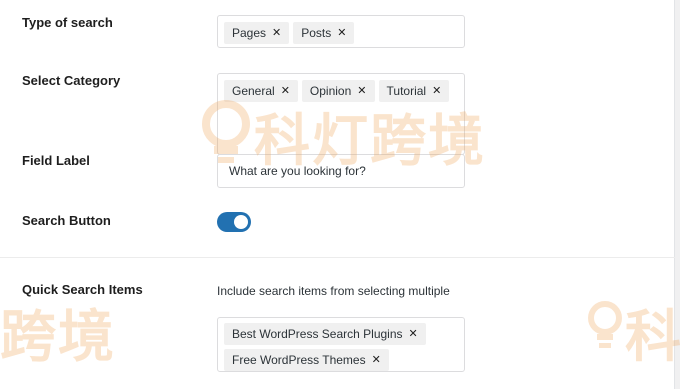 The width and height of the screenshot is (680, 389). I want to click on field-label-input: What are you looking for?, so click(341, 171).